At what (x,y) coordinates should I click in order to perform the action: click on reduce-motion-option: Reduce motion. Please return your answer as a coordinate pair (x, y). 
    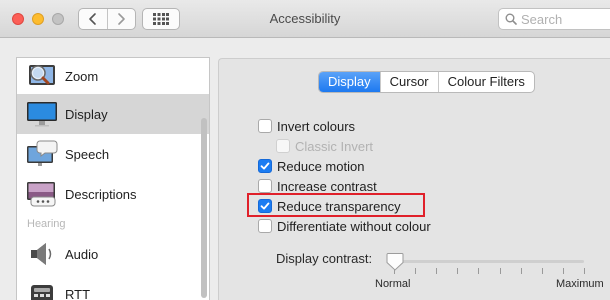
    Looking at the image, I should click on (311, 166).